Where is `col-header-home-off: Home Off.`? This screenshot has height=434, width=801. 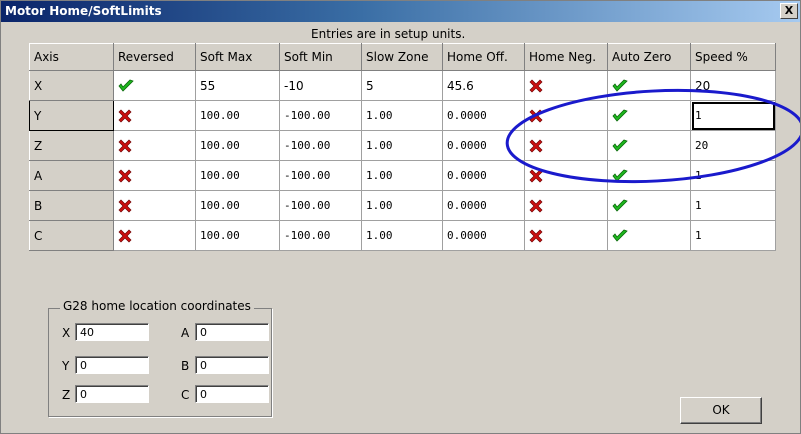
col-header-home-off: Home Off. is located at coordinates (483, 57).